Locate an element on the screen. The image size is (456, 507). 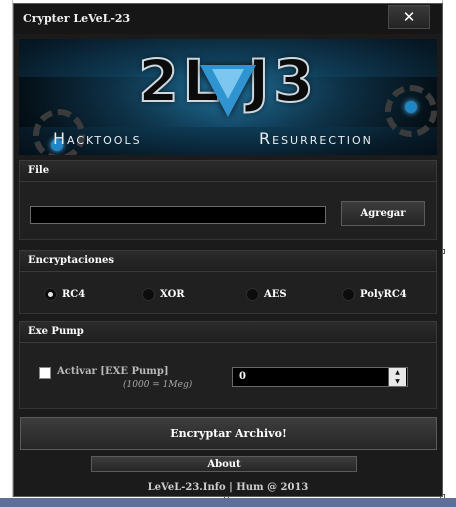
exe-pump-checkbox is located at coordinates (45, 373).